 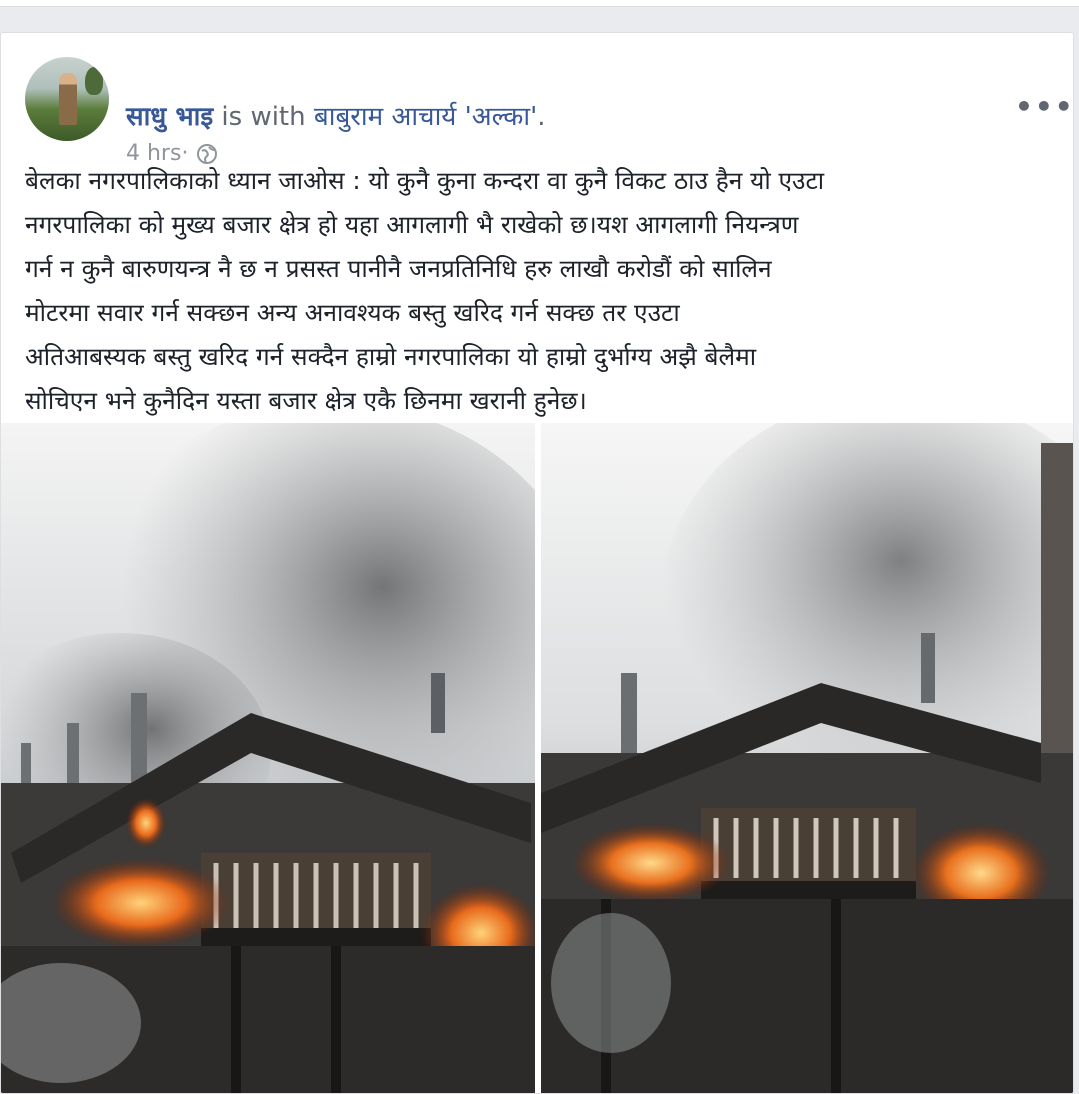 What do you see at coordinates (169, 117) in the screenshot?
I see `author-name-link: साधु भाइ` at bounding box center [169, 117].